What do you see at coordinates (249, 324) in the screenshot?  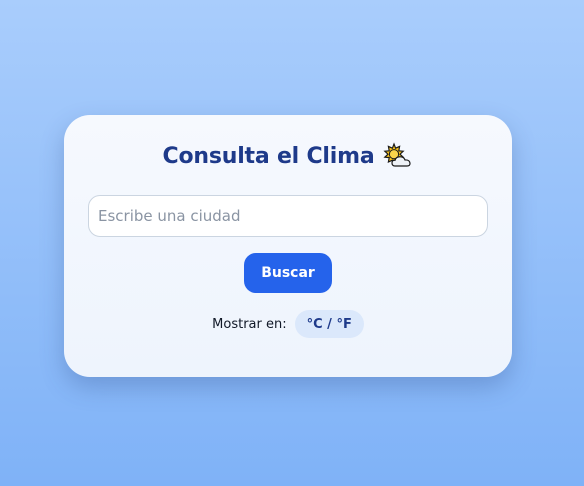 I see `unit-label: Mostrar en:` at bounding box center [249, 324].